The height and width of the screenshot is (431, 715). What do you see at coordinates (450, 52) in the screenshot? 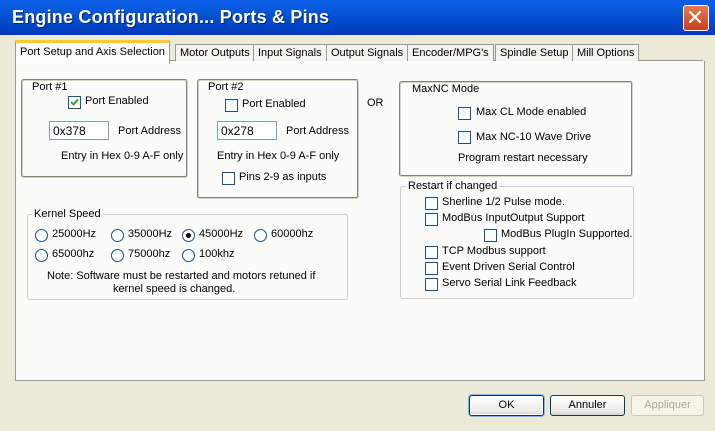
I see `tab-encoder-mpg: Encoder/MPG's` at bounding box center [450, 52].